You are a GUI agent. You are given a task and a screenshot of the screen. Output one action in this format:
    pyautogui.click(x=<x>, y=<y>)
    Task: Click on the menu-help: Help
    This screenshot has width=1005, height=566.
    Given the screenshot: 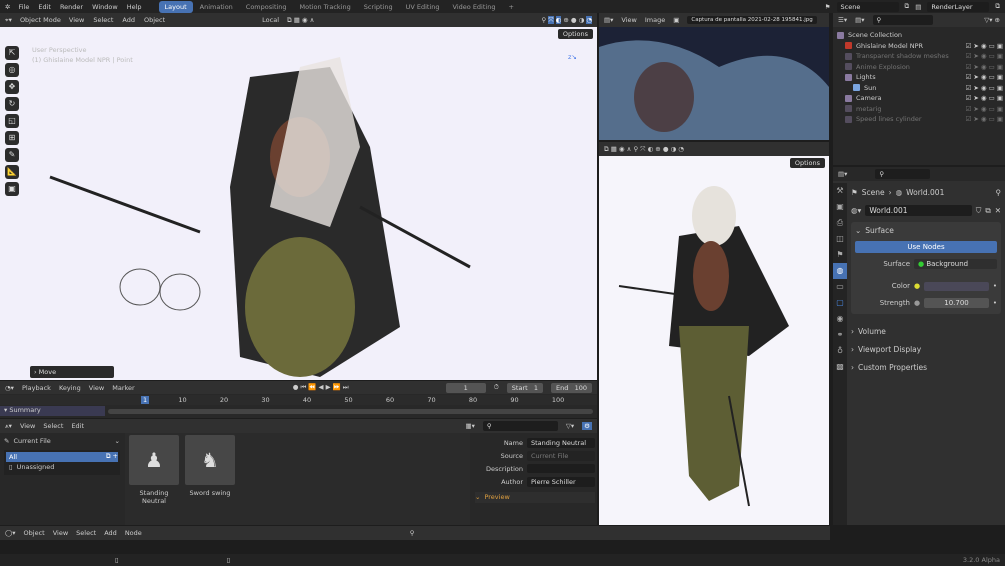 What is the action you would take?
    pyautogui.click(x=134, y=7)
    